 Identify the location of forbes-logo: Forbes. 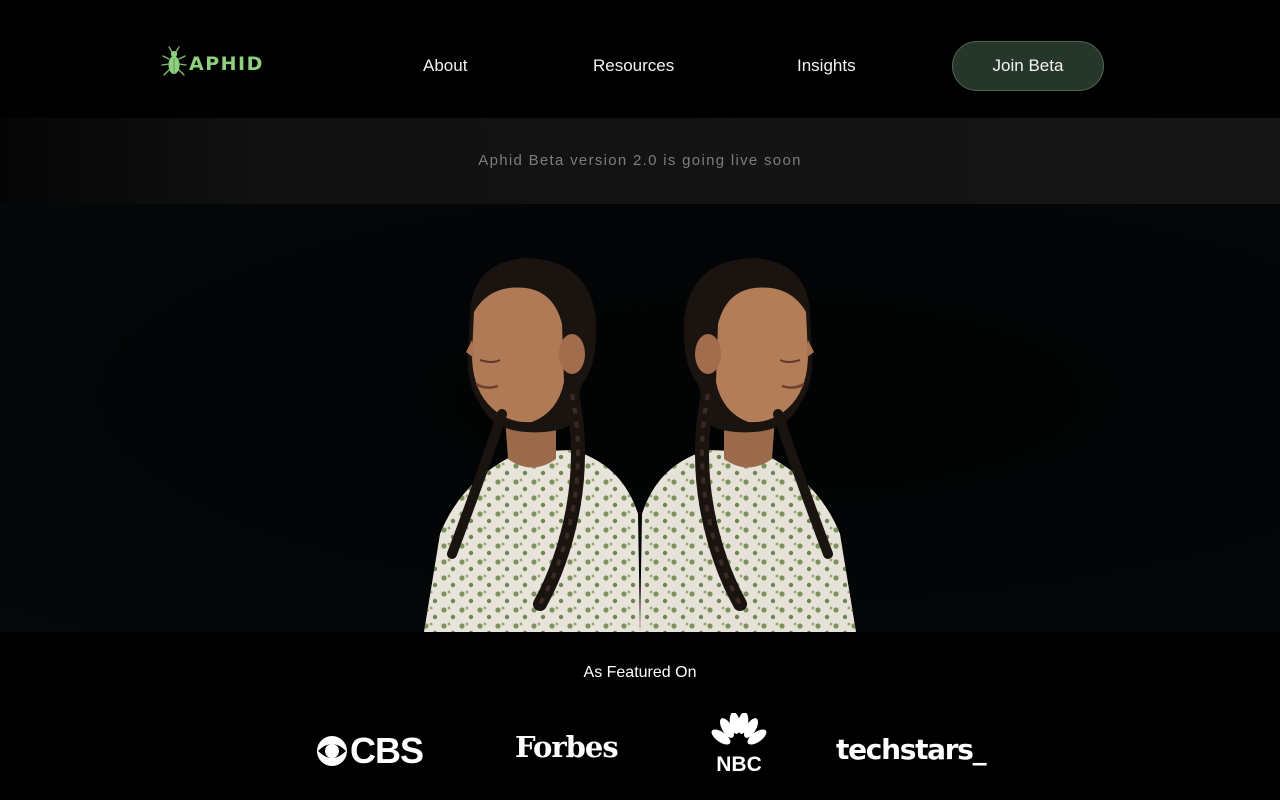
(567, 747).